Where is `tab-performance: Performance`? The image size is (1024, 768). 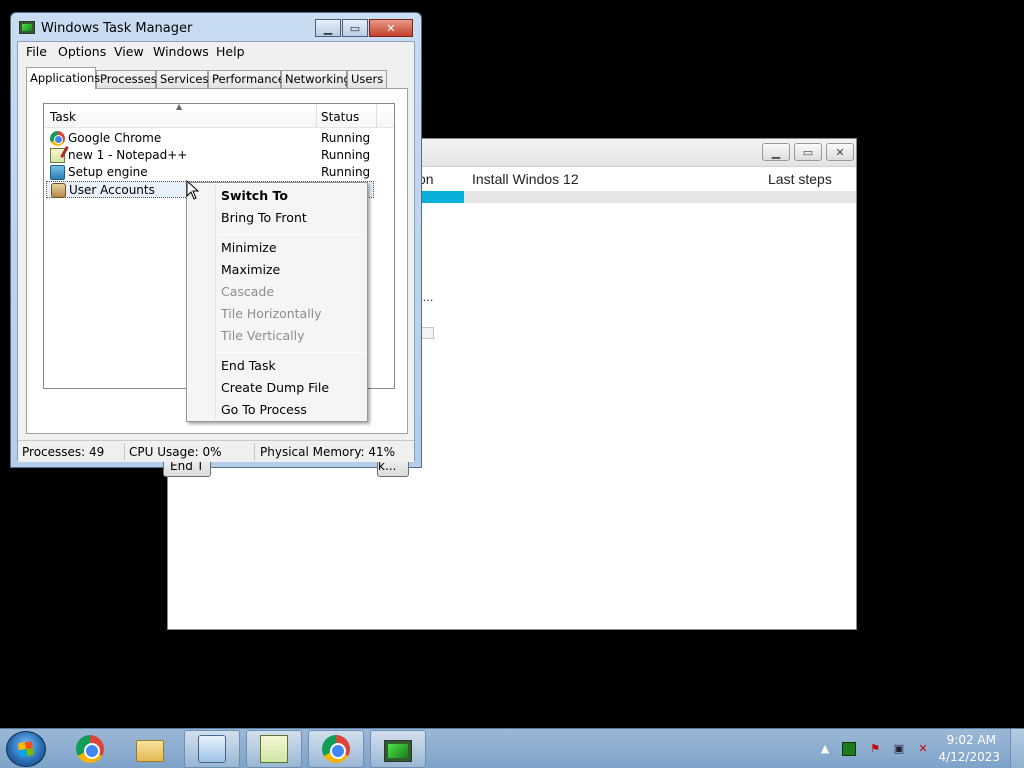
tab-performance: Performance is located at coordinates (246, 79).